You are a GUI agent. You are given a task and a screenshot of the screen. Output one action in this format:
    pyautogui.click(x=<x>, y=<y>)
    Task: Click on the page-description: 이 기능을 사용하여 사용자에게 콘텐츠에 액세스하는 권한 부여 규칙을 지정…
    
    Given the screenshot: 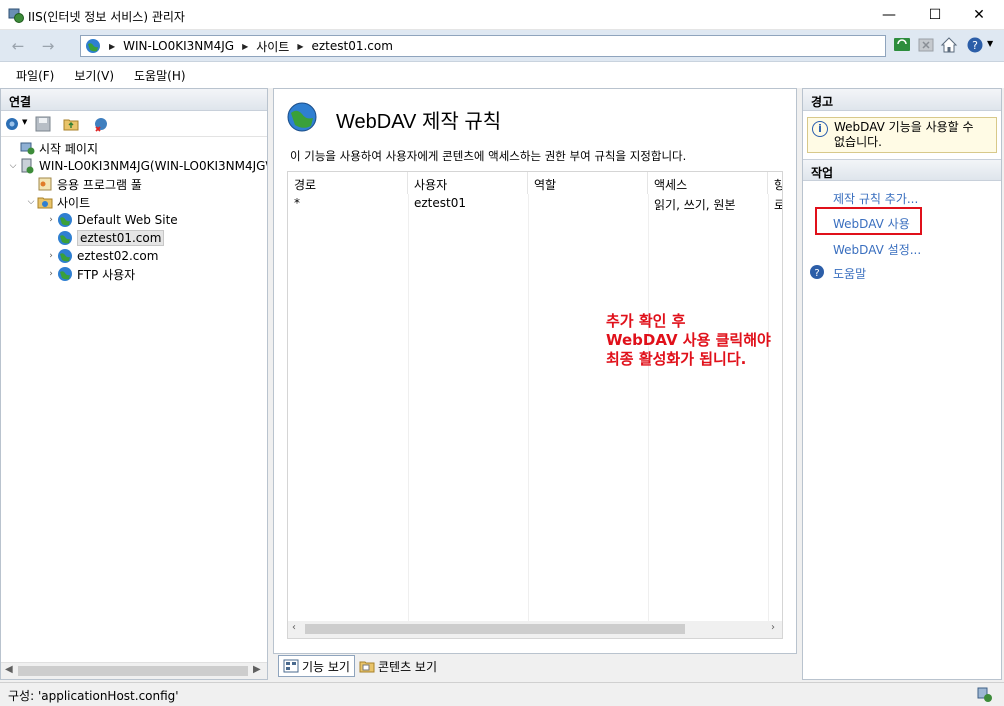 What is the action you would take?
    pyautogui.click(x=488, y=156)
    